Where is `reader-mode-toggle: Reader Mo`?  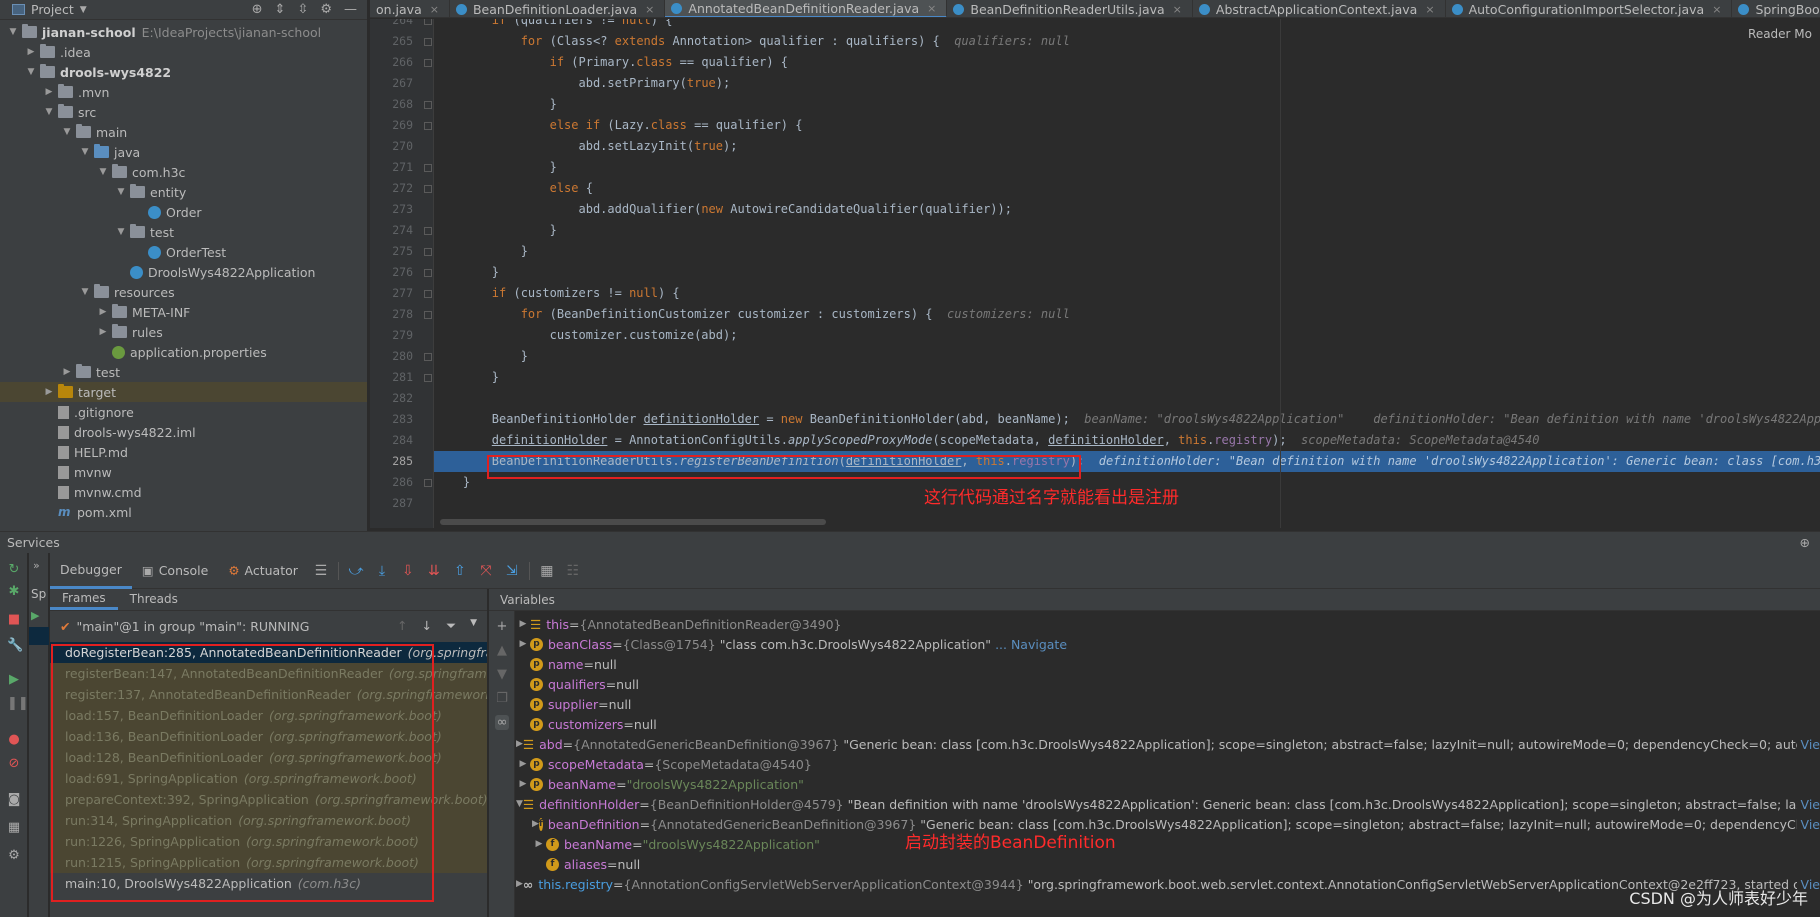 reader-mode-toggle: Reader Mo is located at coordinates (1780, 34).